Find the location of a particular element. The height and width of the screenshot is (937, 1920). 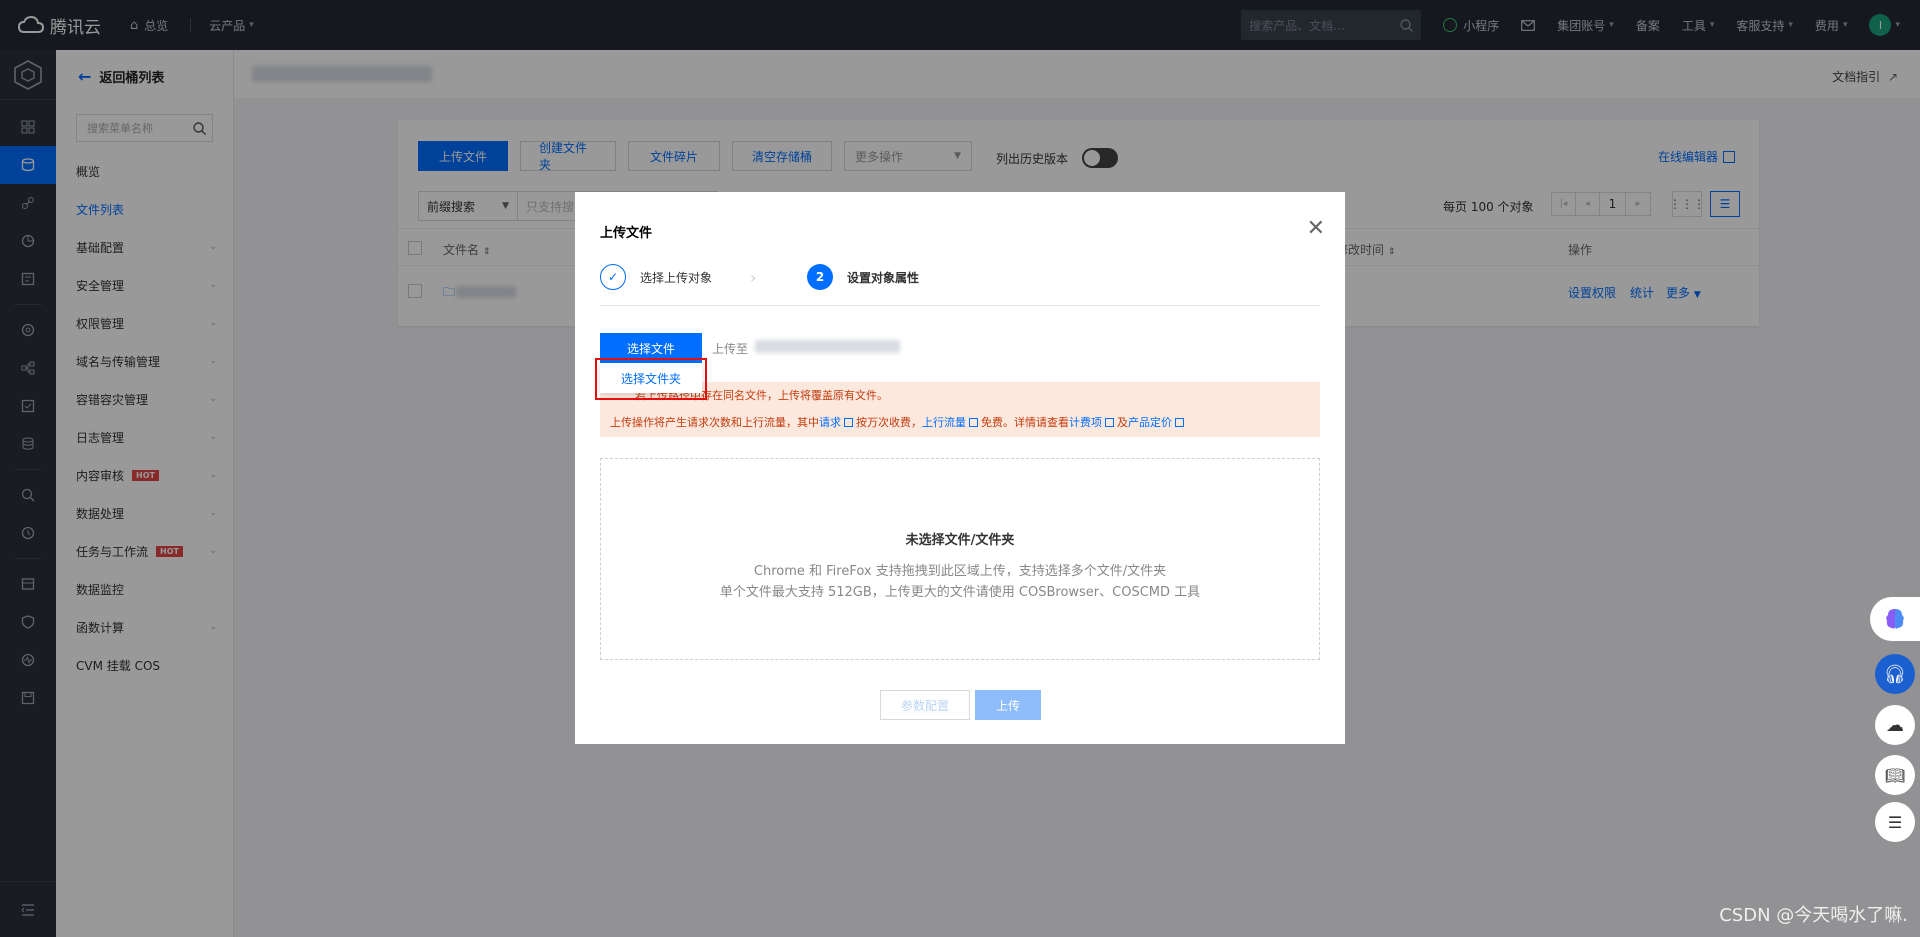

ai-assistant-button is located at coordinates (1895, 619).